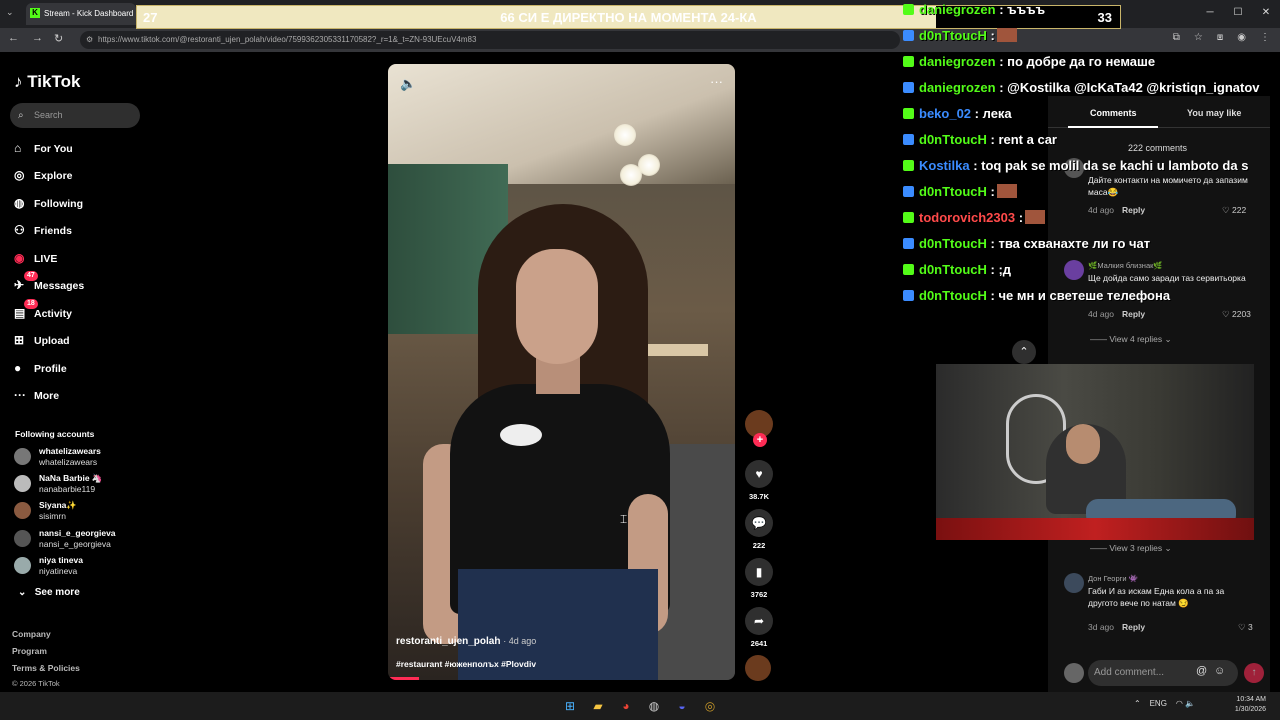 This screenshot has height=720, width=1280. Describe the element at coordinates (626, 706) in the screenshot. I see `chrome-icon: ◕` at that location.